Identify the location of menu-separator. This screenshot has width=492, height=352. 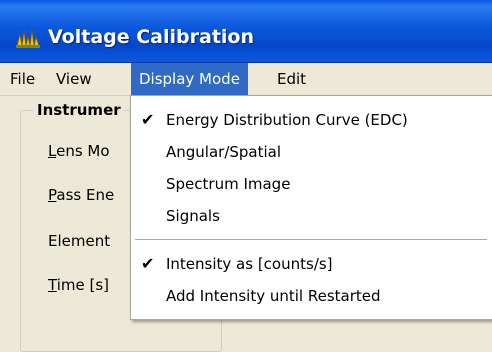
(311, 239).